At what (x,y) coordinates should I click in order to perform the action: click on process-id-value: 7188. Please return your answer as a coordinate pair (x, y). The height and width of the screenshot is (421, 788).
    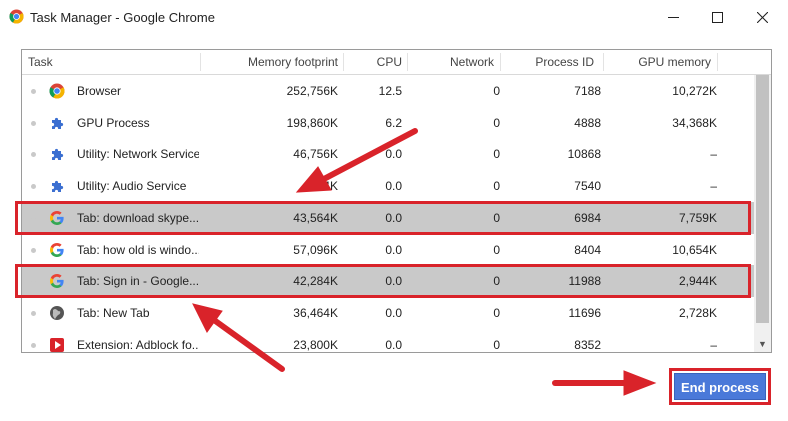
    Looking at the image, I should click on (587, 91).